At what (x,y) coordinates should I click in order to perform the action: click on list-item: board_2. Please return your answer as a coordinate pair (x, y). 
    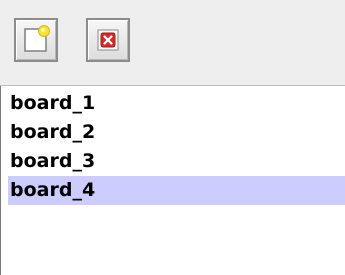
    Looking at the image, I should click on (176, 132).